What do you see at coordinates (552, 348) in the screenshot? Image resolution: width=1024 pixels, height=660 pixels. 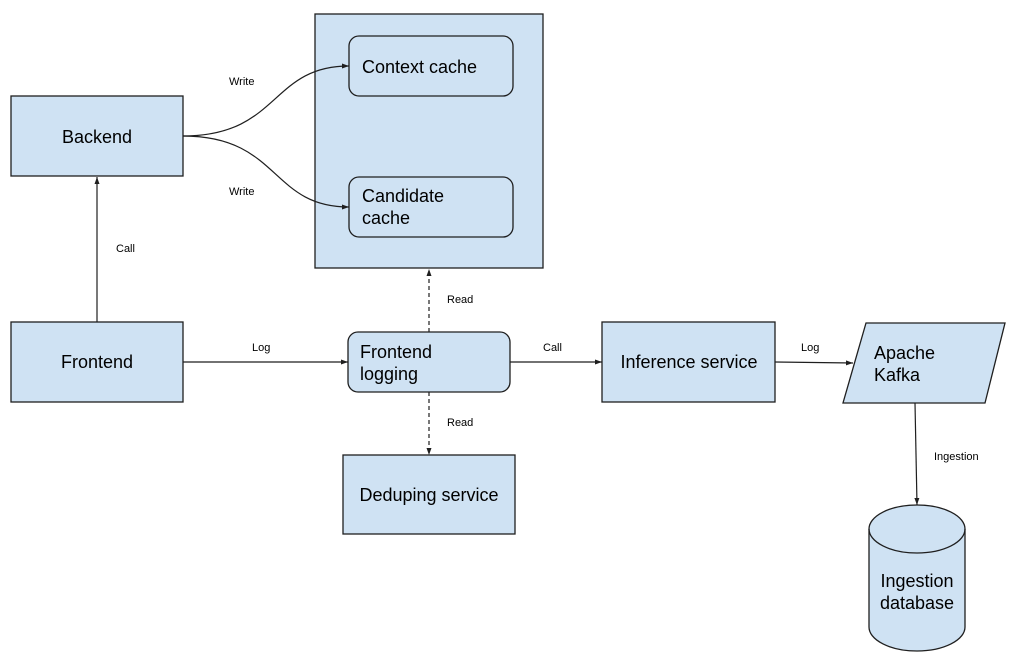 I see `edge-label-call-inference: Call` at bounding box center [552, 348].